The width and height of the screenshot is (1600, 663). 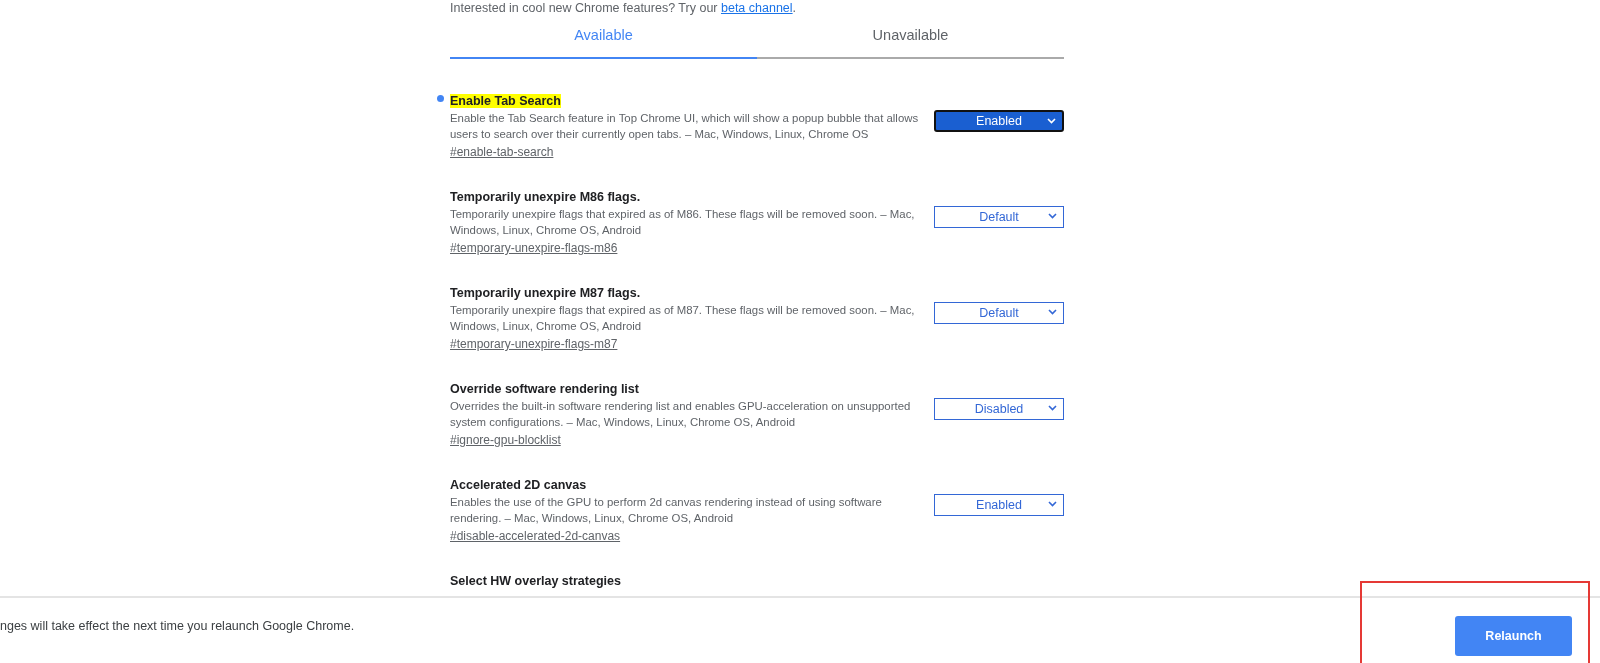 What do you see at coordinates (624, 8) in the screenshot?
I see `intro-text: Interested in cool new Chrome features? Try our beta channel.` at bounding box center [624, 8].